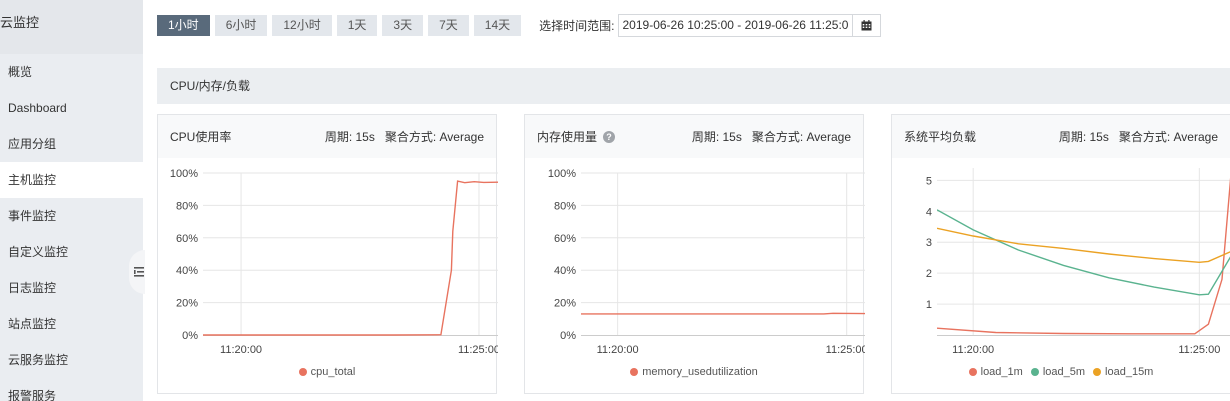  Describe the element at coordinates (1129, 372) in the screenshot. I see `legend-label: load_15m` at that location.